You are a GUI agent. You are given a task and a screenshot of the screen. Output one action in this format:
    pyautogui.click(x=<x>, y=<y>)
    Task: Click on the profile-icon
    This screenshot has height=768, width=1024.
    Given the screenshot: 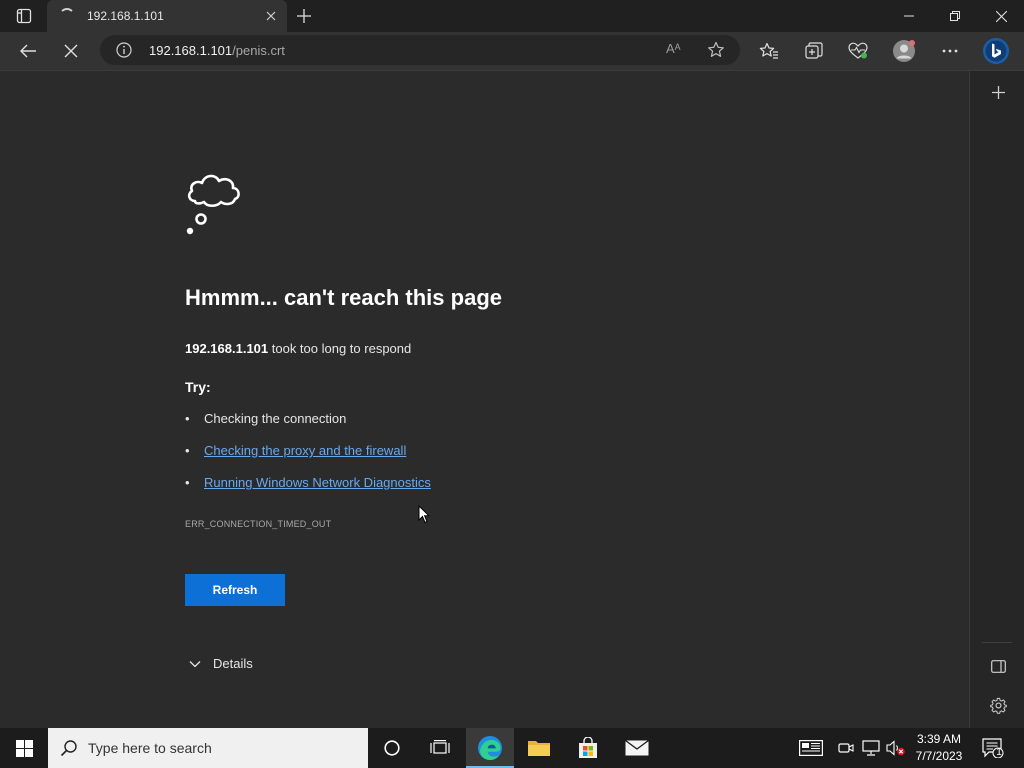 What is the action you would take?
    pyautogui.click(x=904, y=51)
    